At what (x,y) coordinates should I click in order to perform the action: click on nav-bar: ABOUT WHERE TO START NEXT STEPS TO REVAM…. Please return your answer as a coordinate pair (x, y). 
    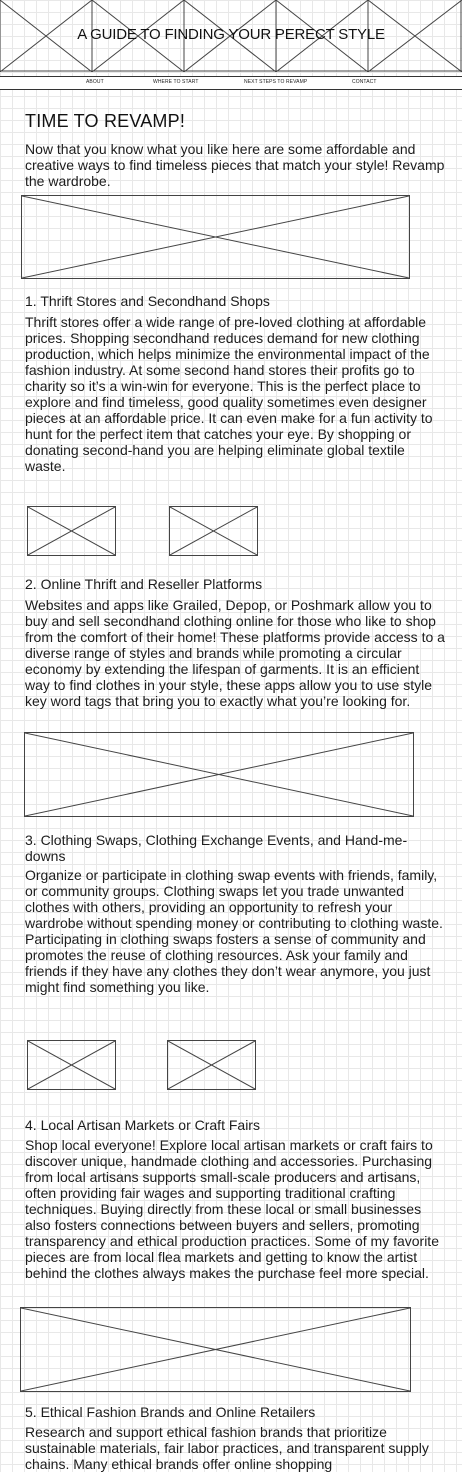
    Looking at the image, I should click on (231, 83).